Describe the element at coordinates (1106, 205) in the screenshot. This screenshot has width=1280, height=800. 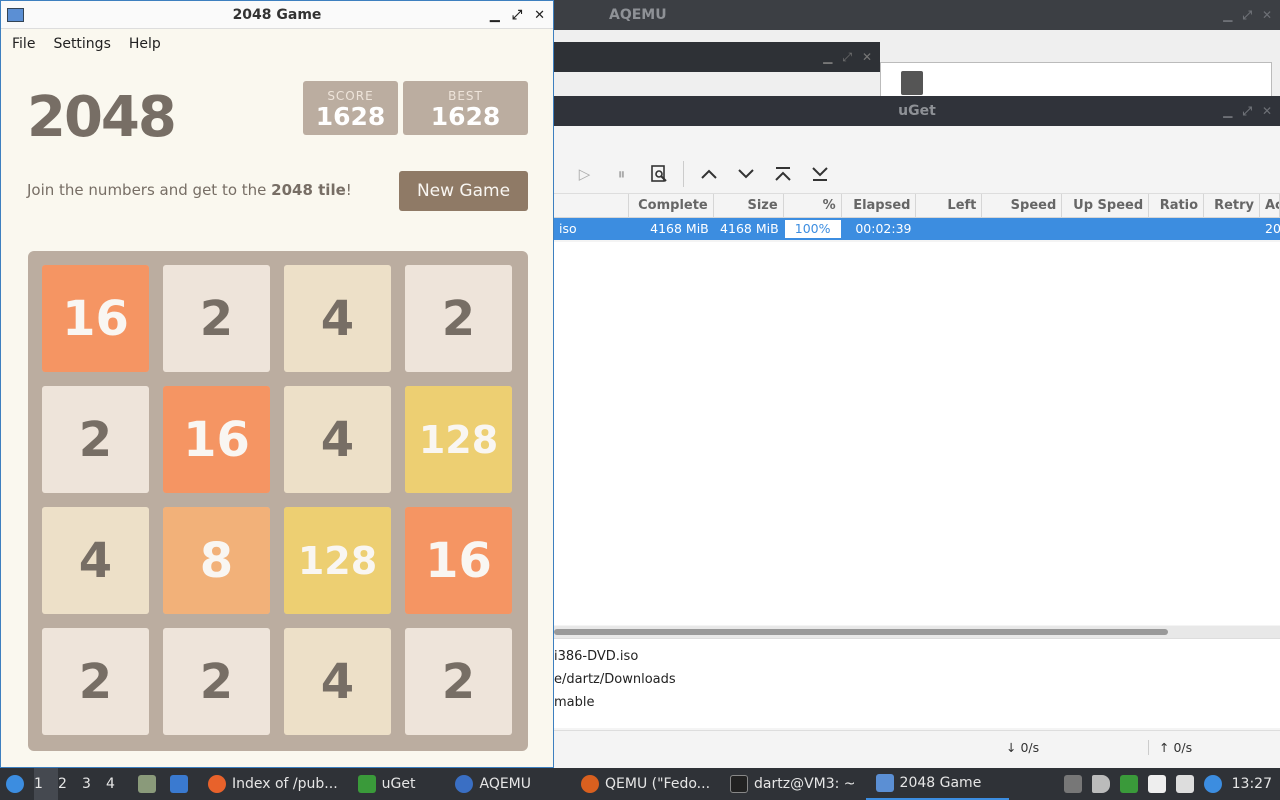
I see `column-header-up-speed: Up Speed` at that location.